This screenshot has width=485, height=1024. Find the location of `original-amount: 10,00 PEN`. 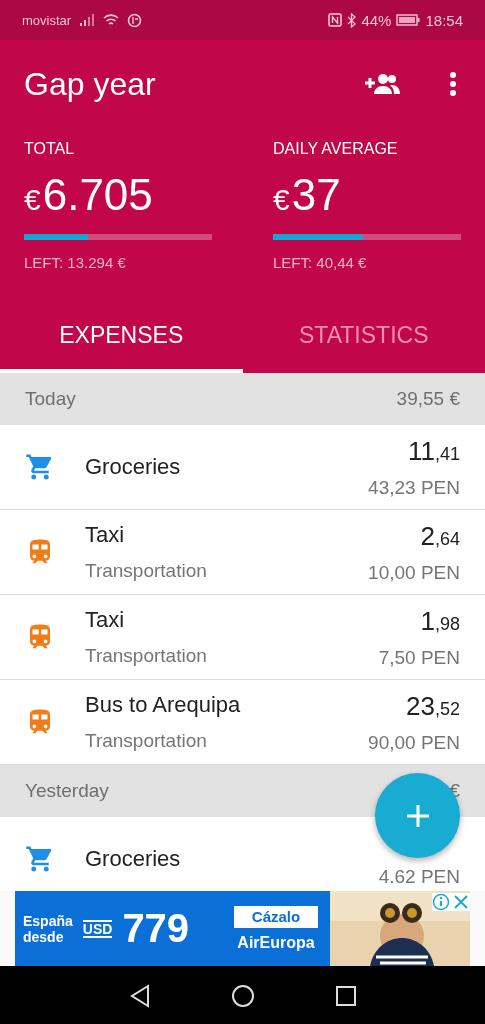

original-amount: 10,00 PEN is located at coordinates (414, 572).